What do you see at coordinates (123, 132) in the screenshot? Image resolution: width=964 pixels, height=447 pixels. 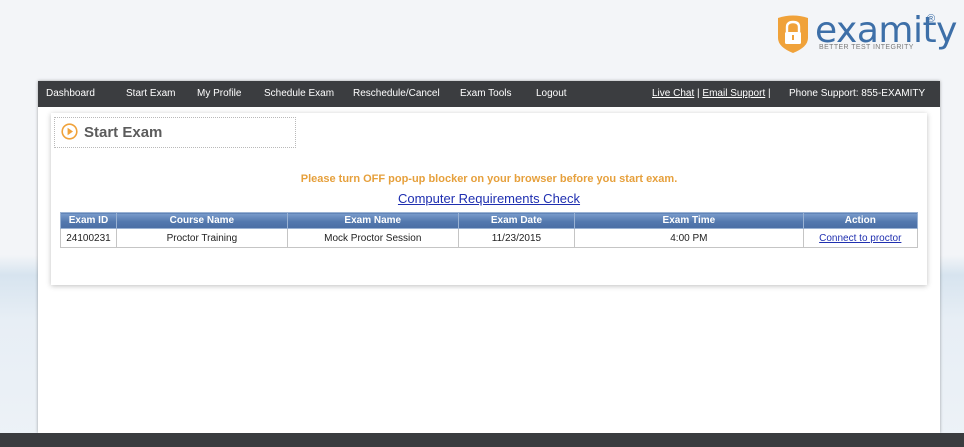 I see `page-title: Start Exam` at bounding box center [123, 132].